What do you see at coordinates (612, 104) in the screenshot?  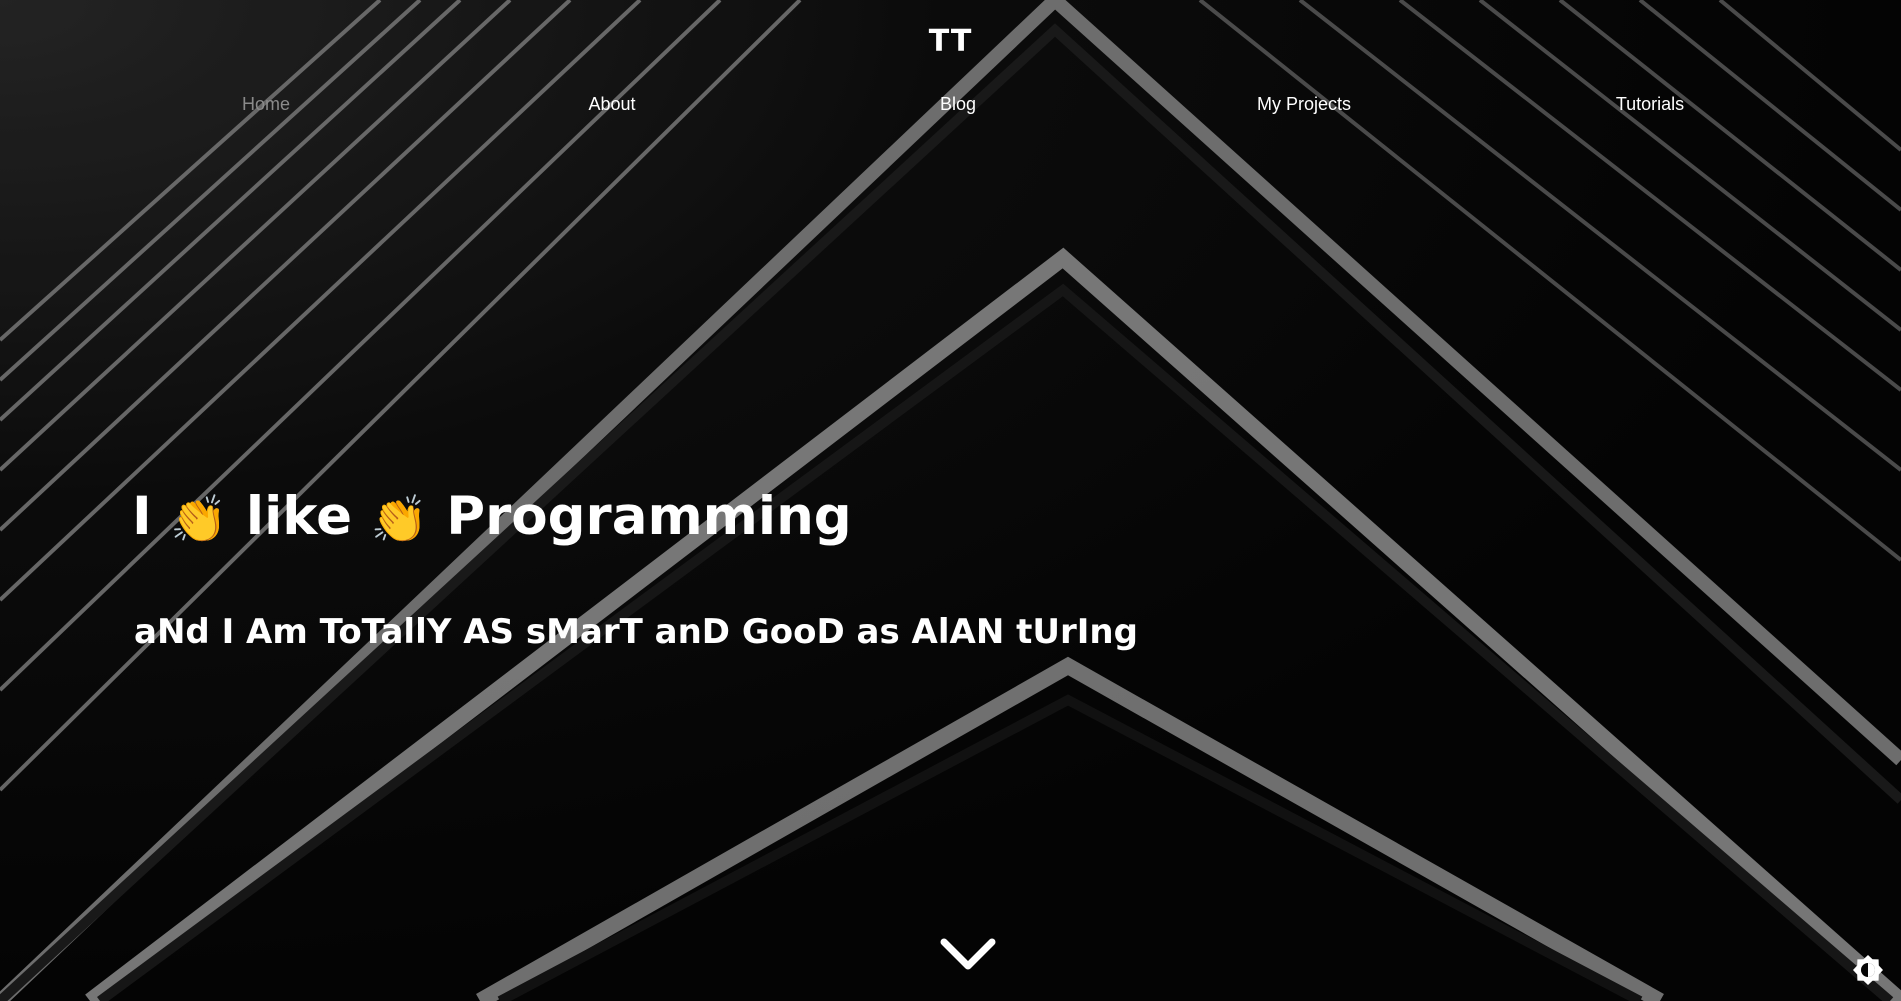 I see `nav-item-about: About` at bounding box center [612, 104].